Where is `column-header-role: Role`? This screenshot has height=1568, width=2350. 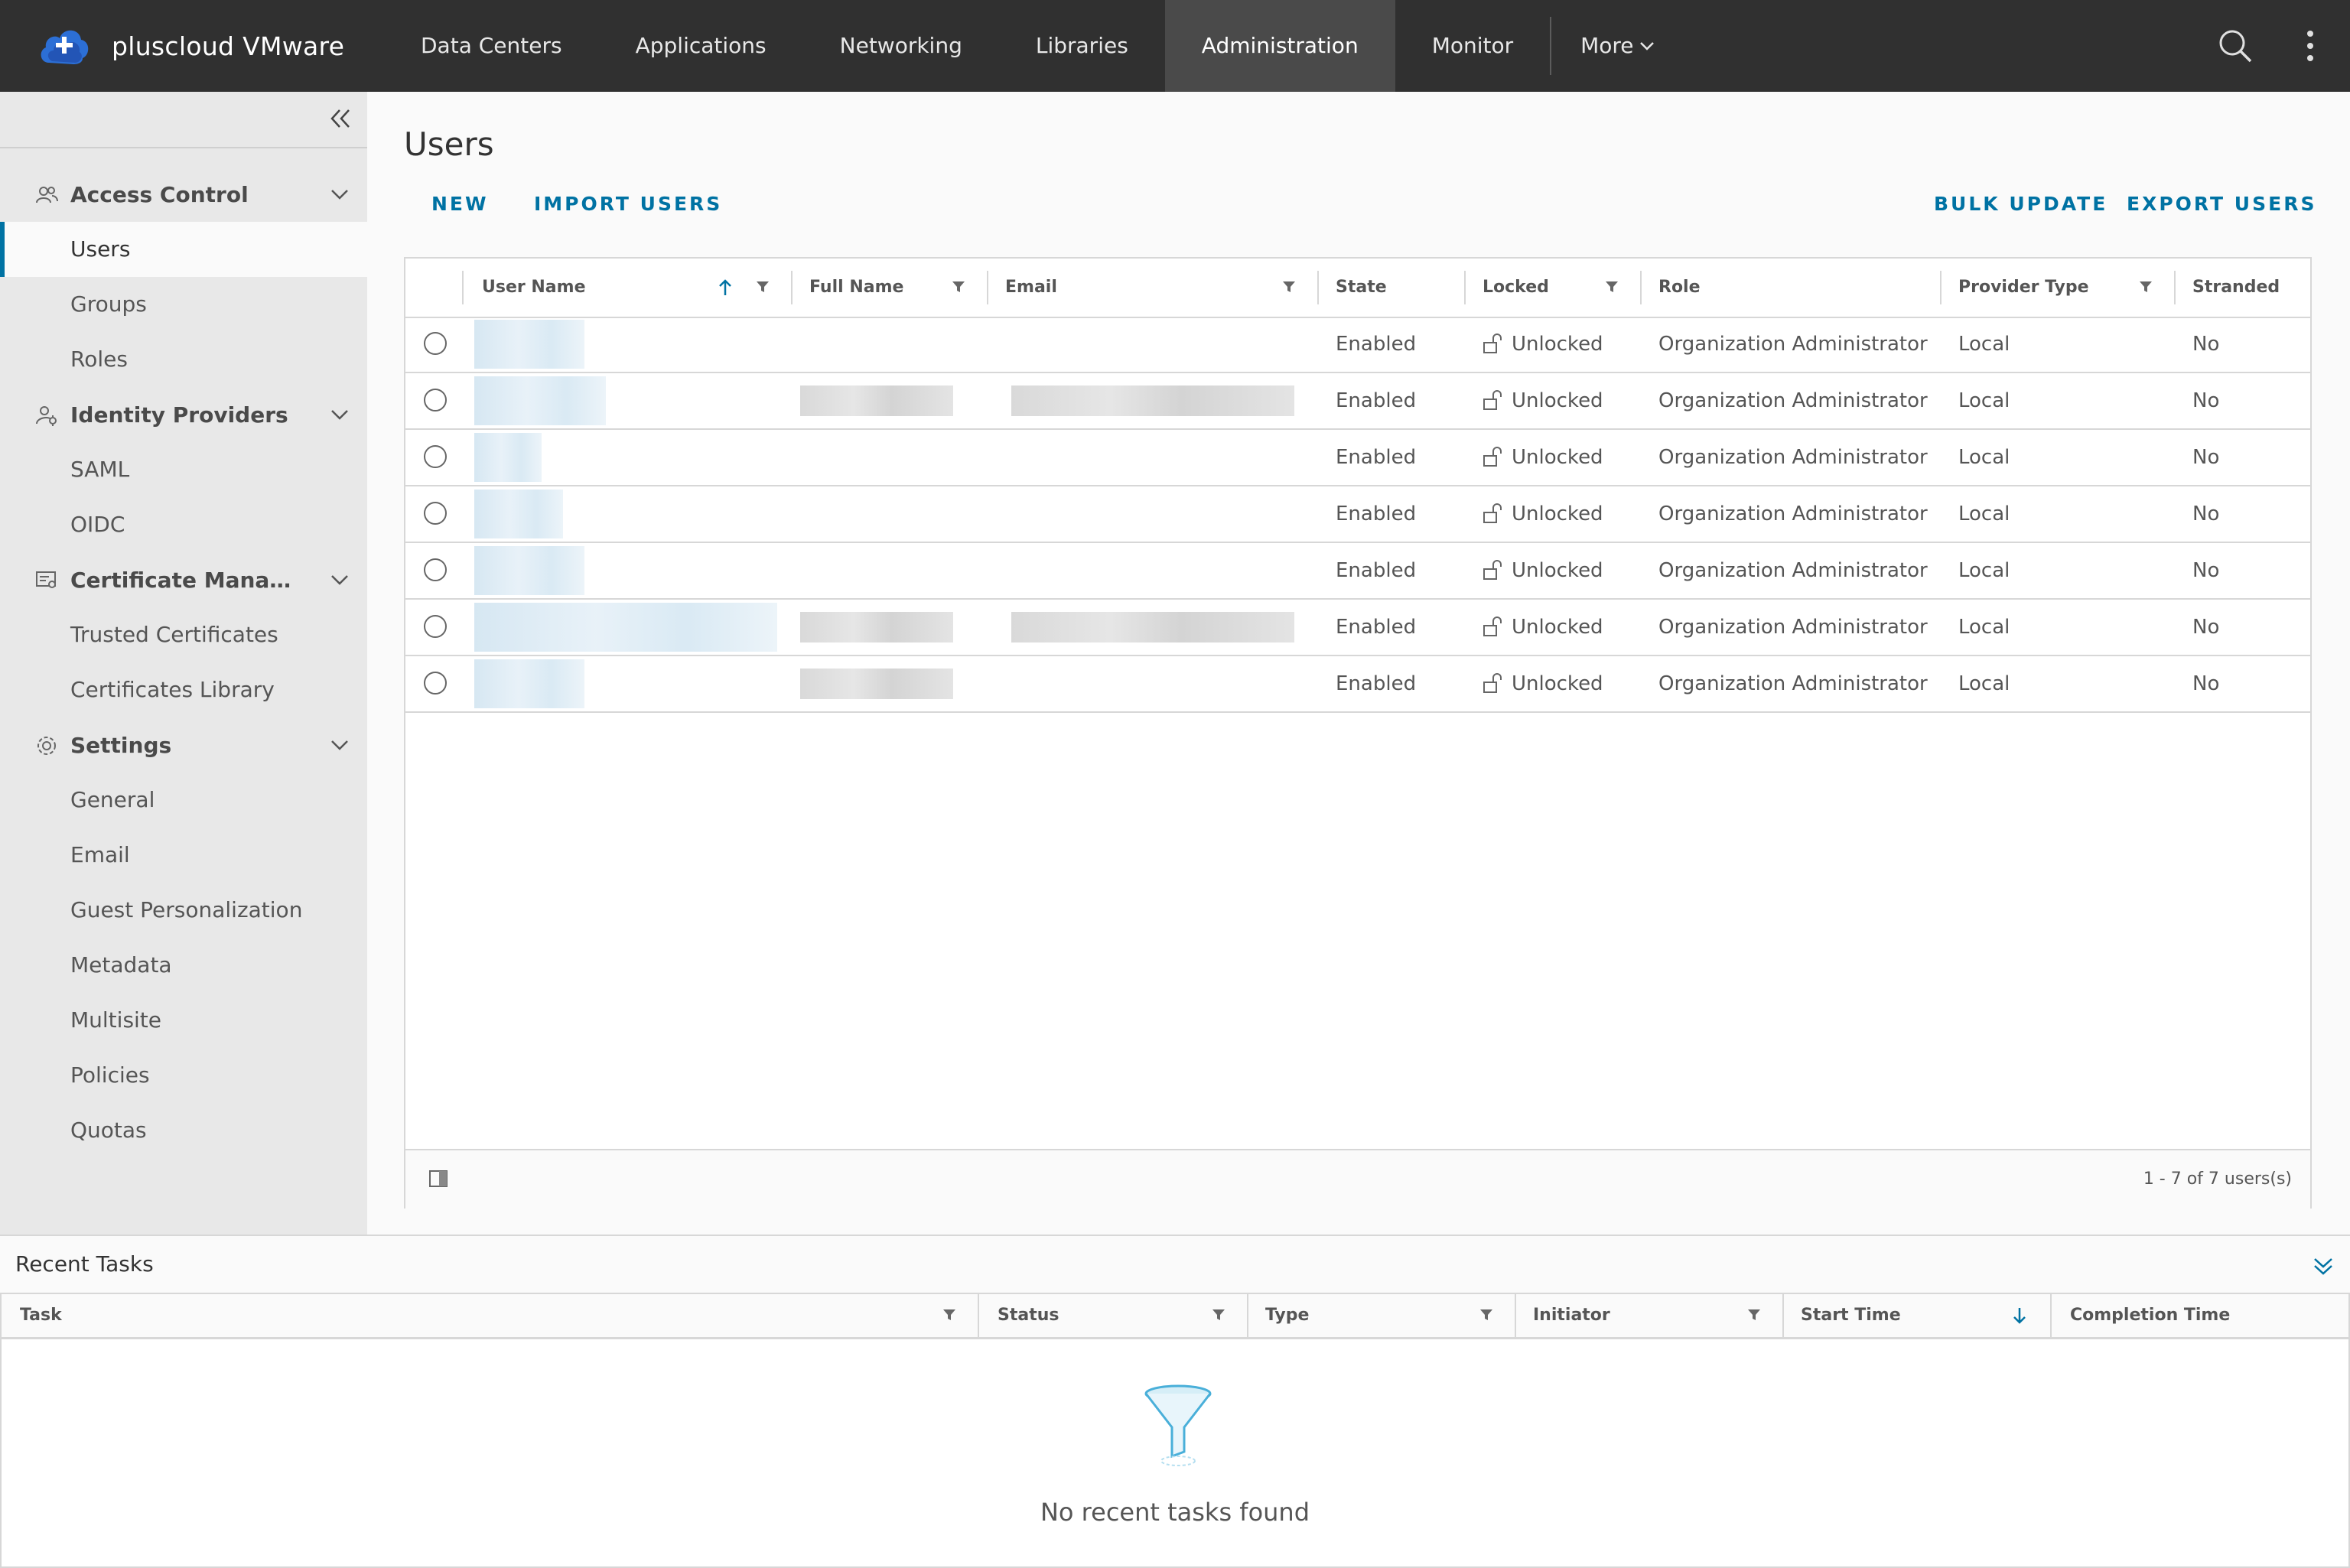 column-header-role: Role is located at coordinates (1679, 288).